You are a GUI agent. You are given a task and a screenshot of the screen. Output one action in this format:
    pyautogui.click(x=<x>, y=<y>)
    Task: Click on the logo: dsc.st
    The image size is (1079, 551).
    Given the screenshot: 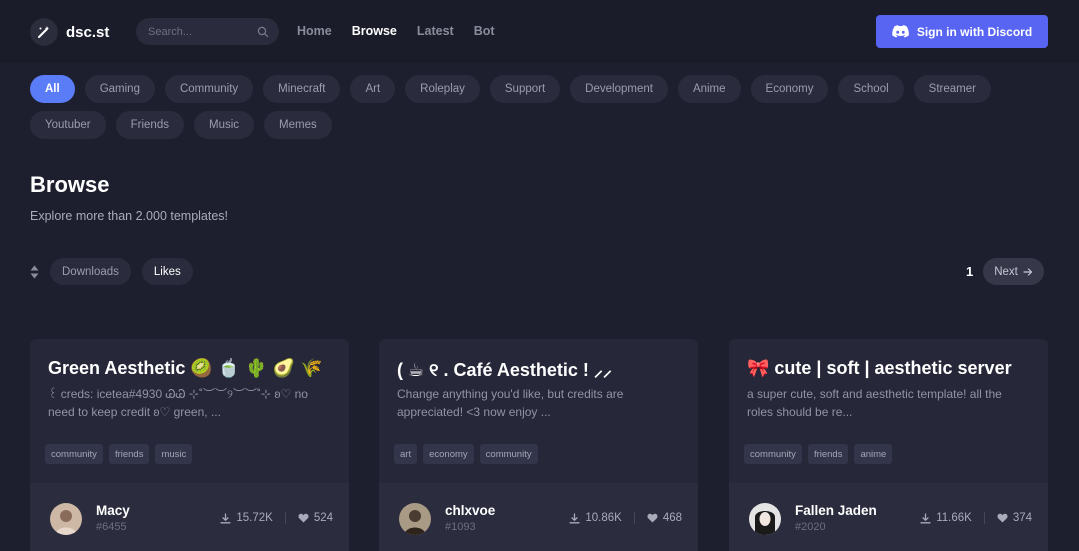 What is the action you would take?
    pyautogui.click(x=69, y=32)
    